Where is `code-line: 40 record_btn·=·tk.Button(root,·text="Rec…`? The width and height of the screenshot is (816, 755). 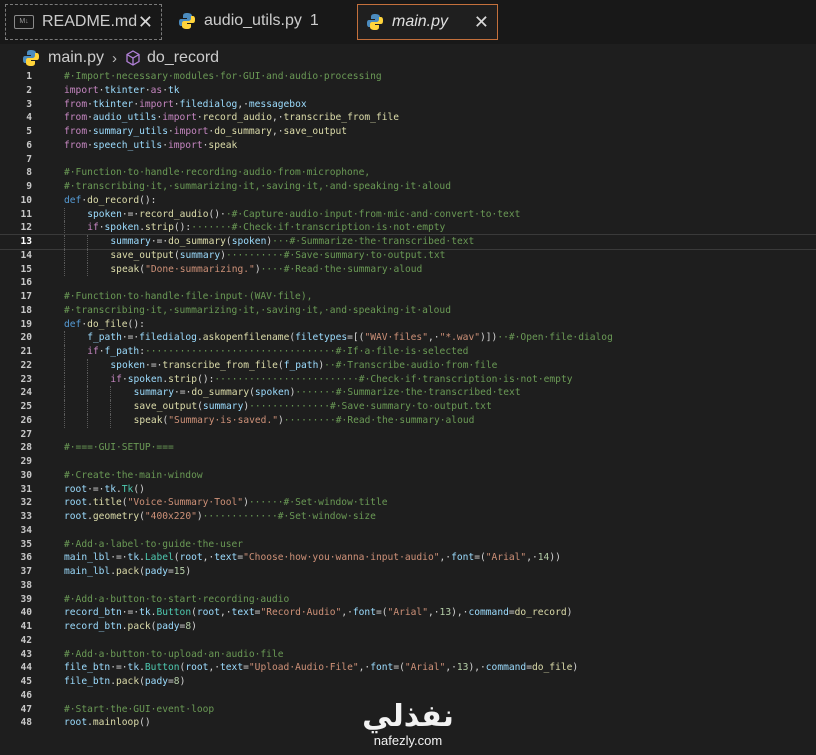
code-line: 40 record_btn·=·tk.Button(root,·text="Rec… is located at coordinates (408, 613).